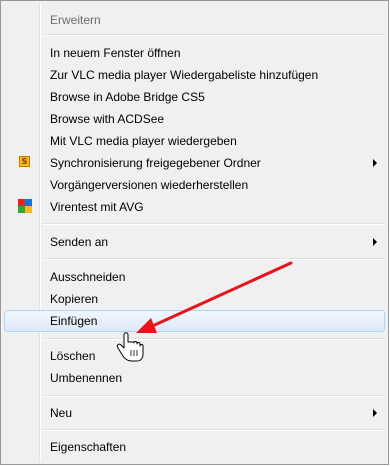 The image size is (390, 466). What do you see at coordinates (75, 20) in the screenshot?
I see `menu-item-label: Erweitern` at bounding box center [75, 20].